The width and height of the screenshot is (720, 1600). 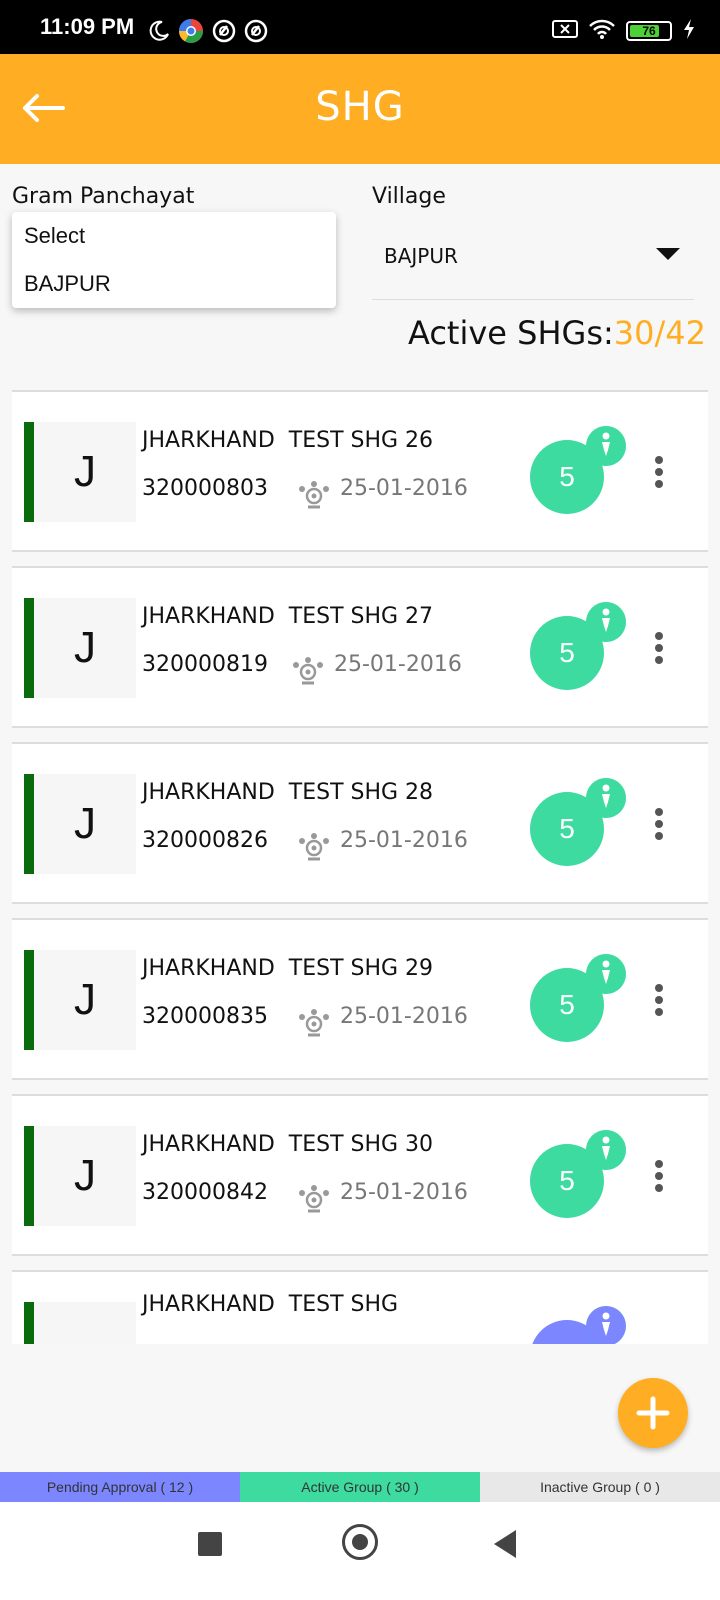 What do you see at coordinates (205, 840) in the screenshot?
I see `shg-code: 320000826` at bounding box center [205, 840].